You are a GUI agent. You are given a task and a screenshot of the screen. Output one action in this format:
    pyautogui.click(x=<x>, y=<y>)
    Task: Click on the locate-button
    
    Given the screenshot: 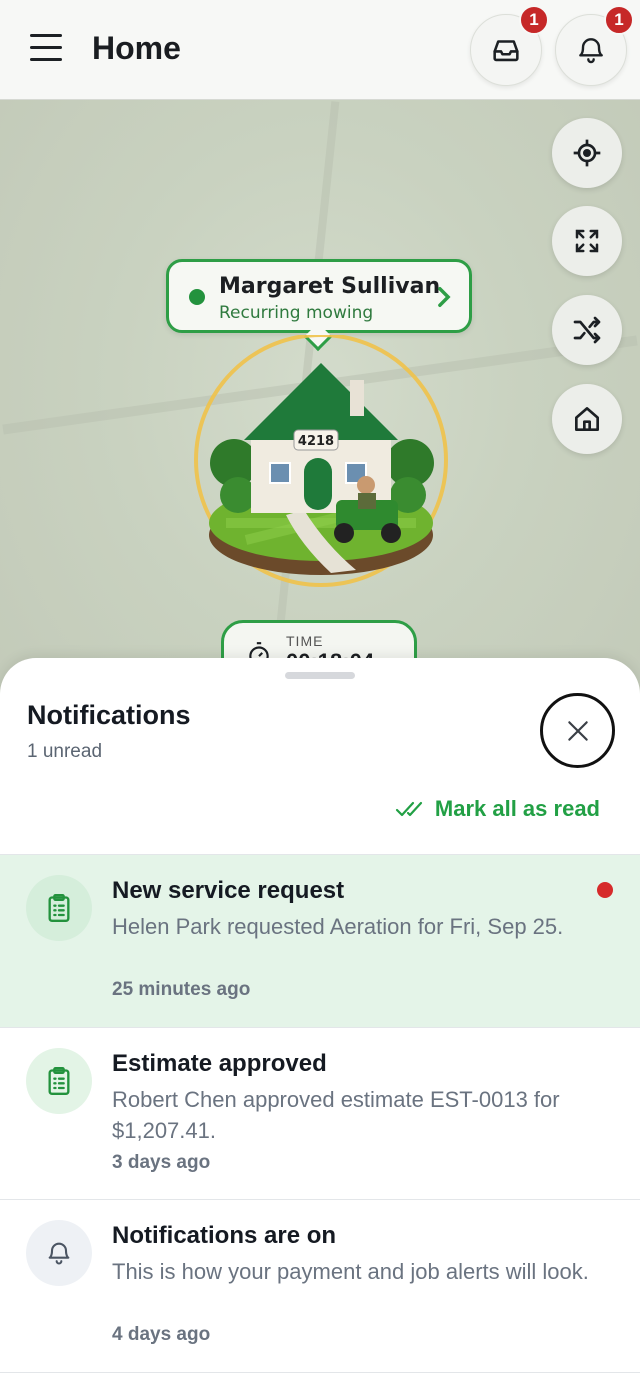 What is the action you would take?
    pyautogui.click(x=587, y=153)
    